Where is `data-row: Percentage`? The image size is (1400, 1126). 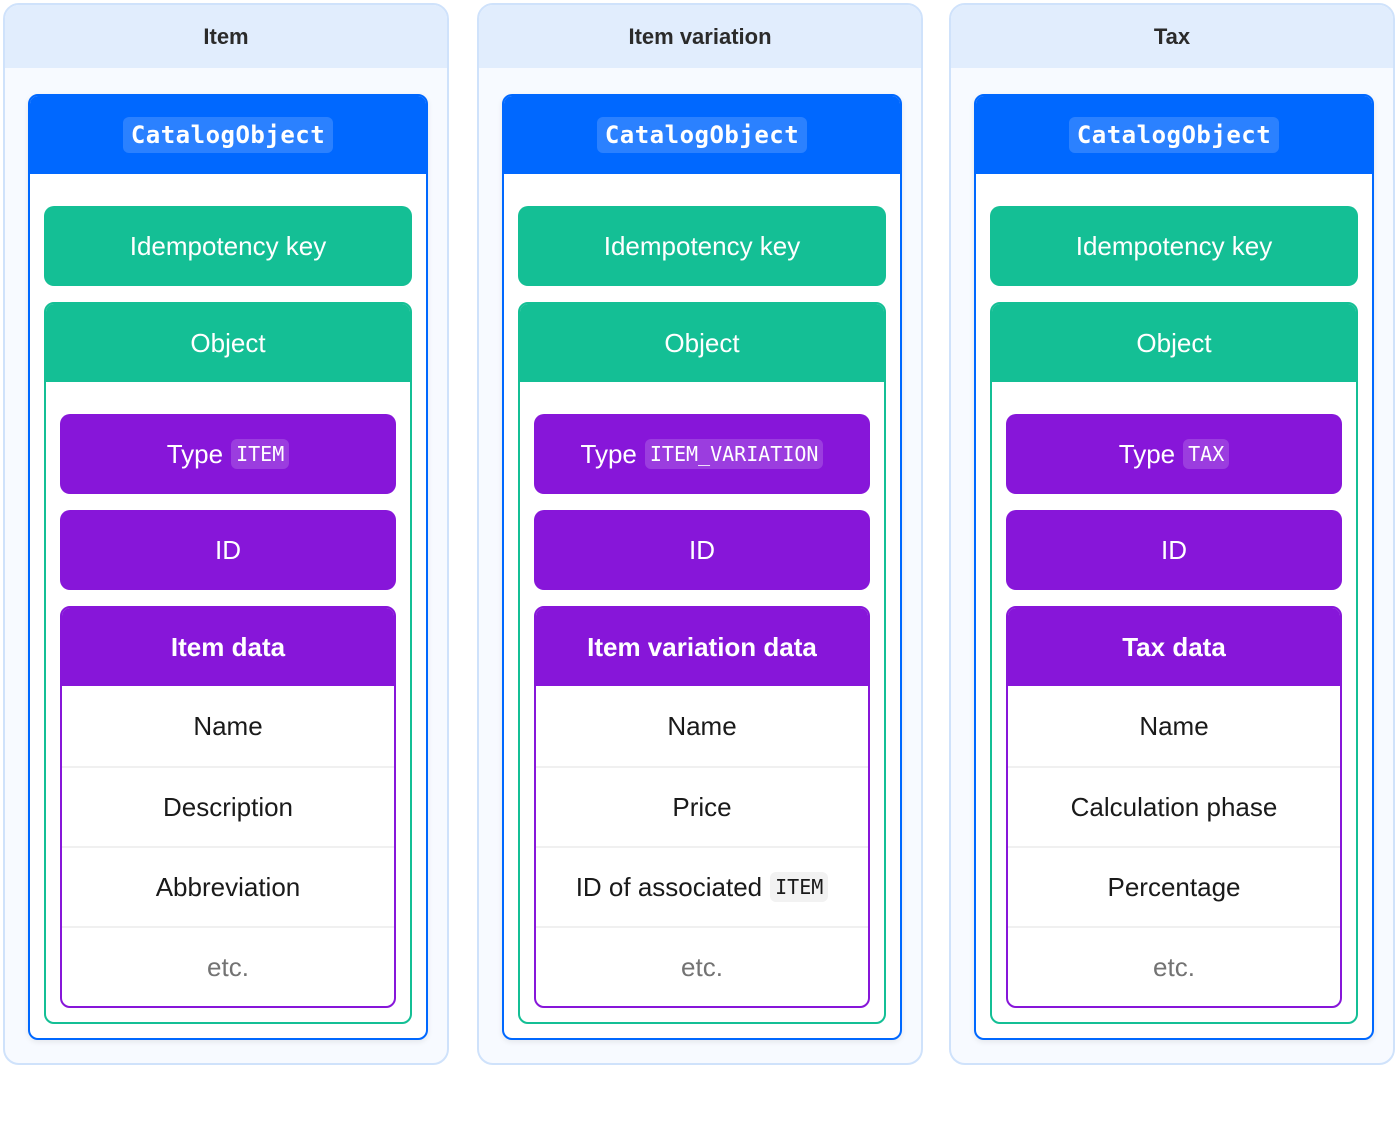 data-row: Percentage is located at coordinates (1174, 886).